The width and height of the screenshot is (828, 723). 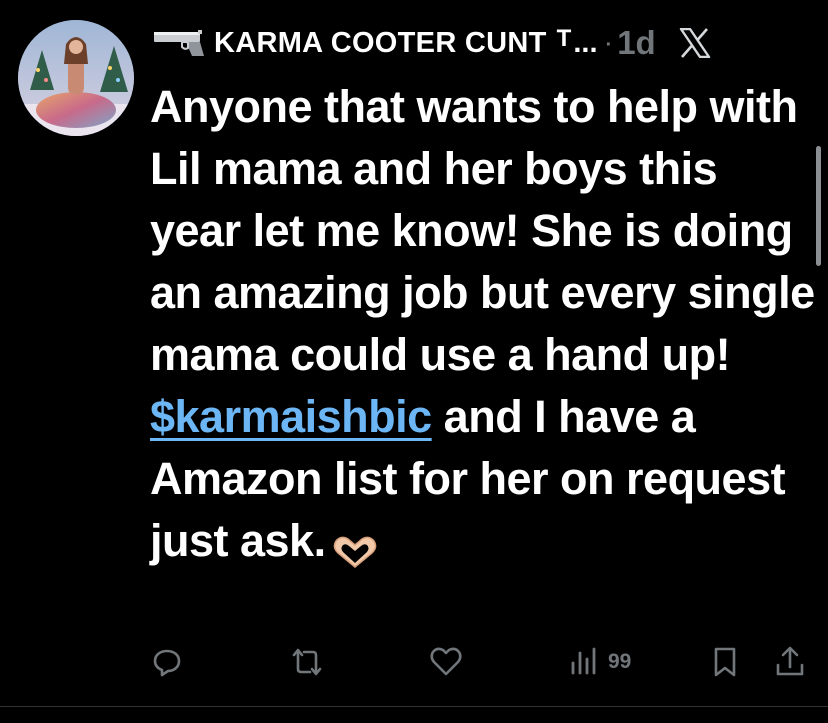 I want to click on views-bar-chart-icon, so click(x=583, y=662).